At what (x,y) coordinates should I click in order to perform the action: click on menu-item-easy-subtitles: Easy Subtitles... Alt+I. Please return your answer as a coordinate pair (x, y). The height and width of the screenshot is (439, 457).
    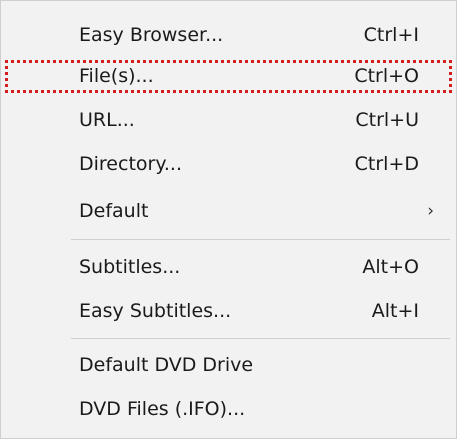
    Looking at the image, I should click on (229, 311).